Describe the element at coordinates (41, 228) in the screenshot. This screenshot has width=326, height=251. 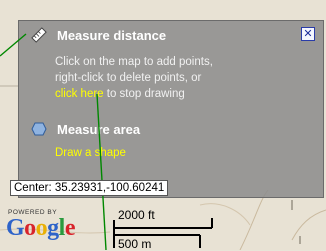
I see `google-logo: Google` at that location.